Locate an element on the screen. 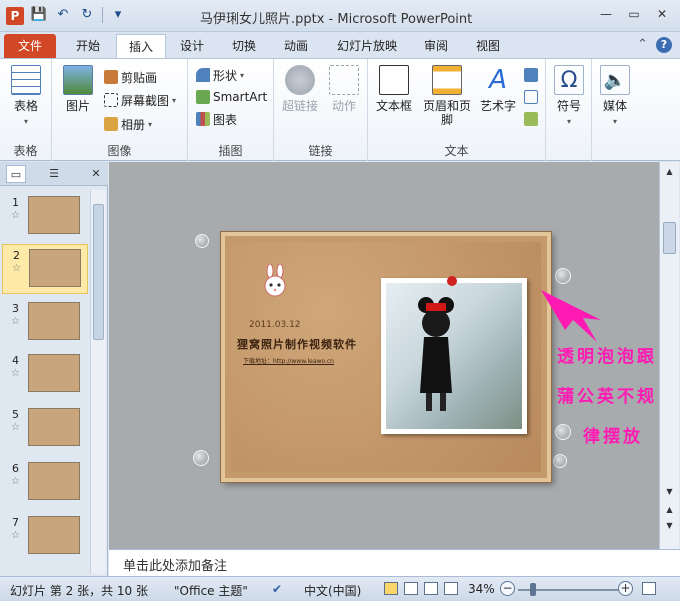 This screenshot has width=680, height=601. group-images-label: 图像 is located at coordinates (119, 151).